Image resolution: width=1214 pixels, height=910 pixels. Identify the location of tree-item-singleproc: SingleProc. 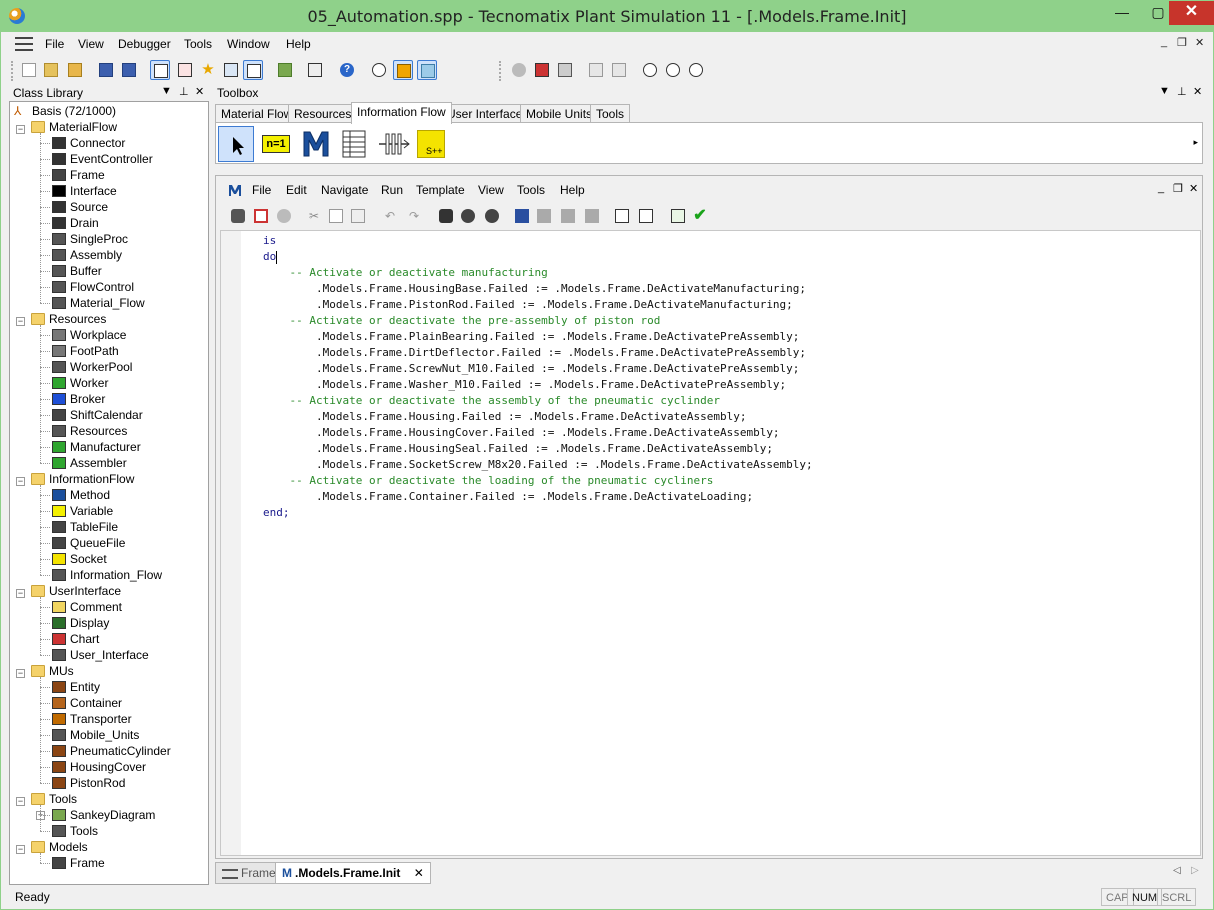
(90, 239).